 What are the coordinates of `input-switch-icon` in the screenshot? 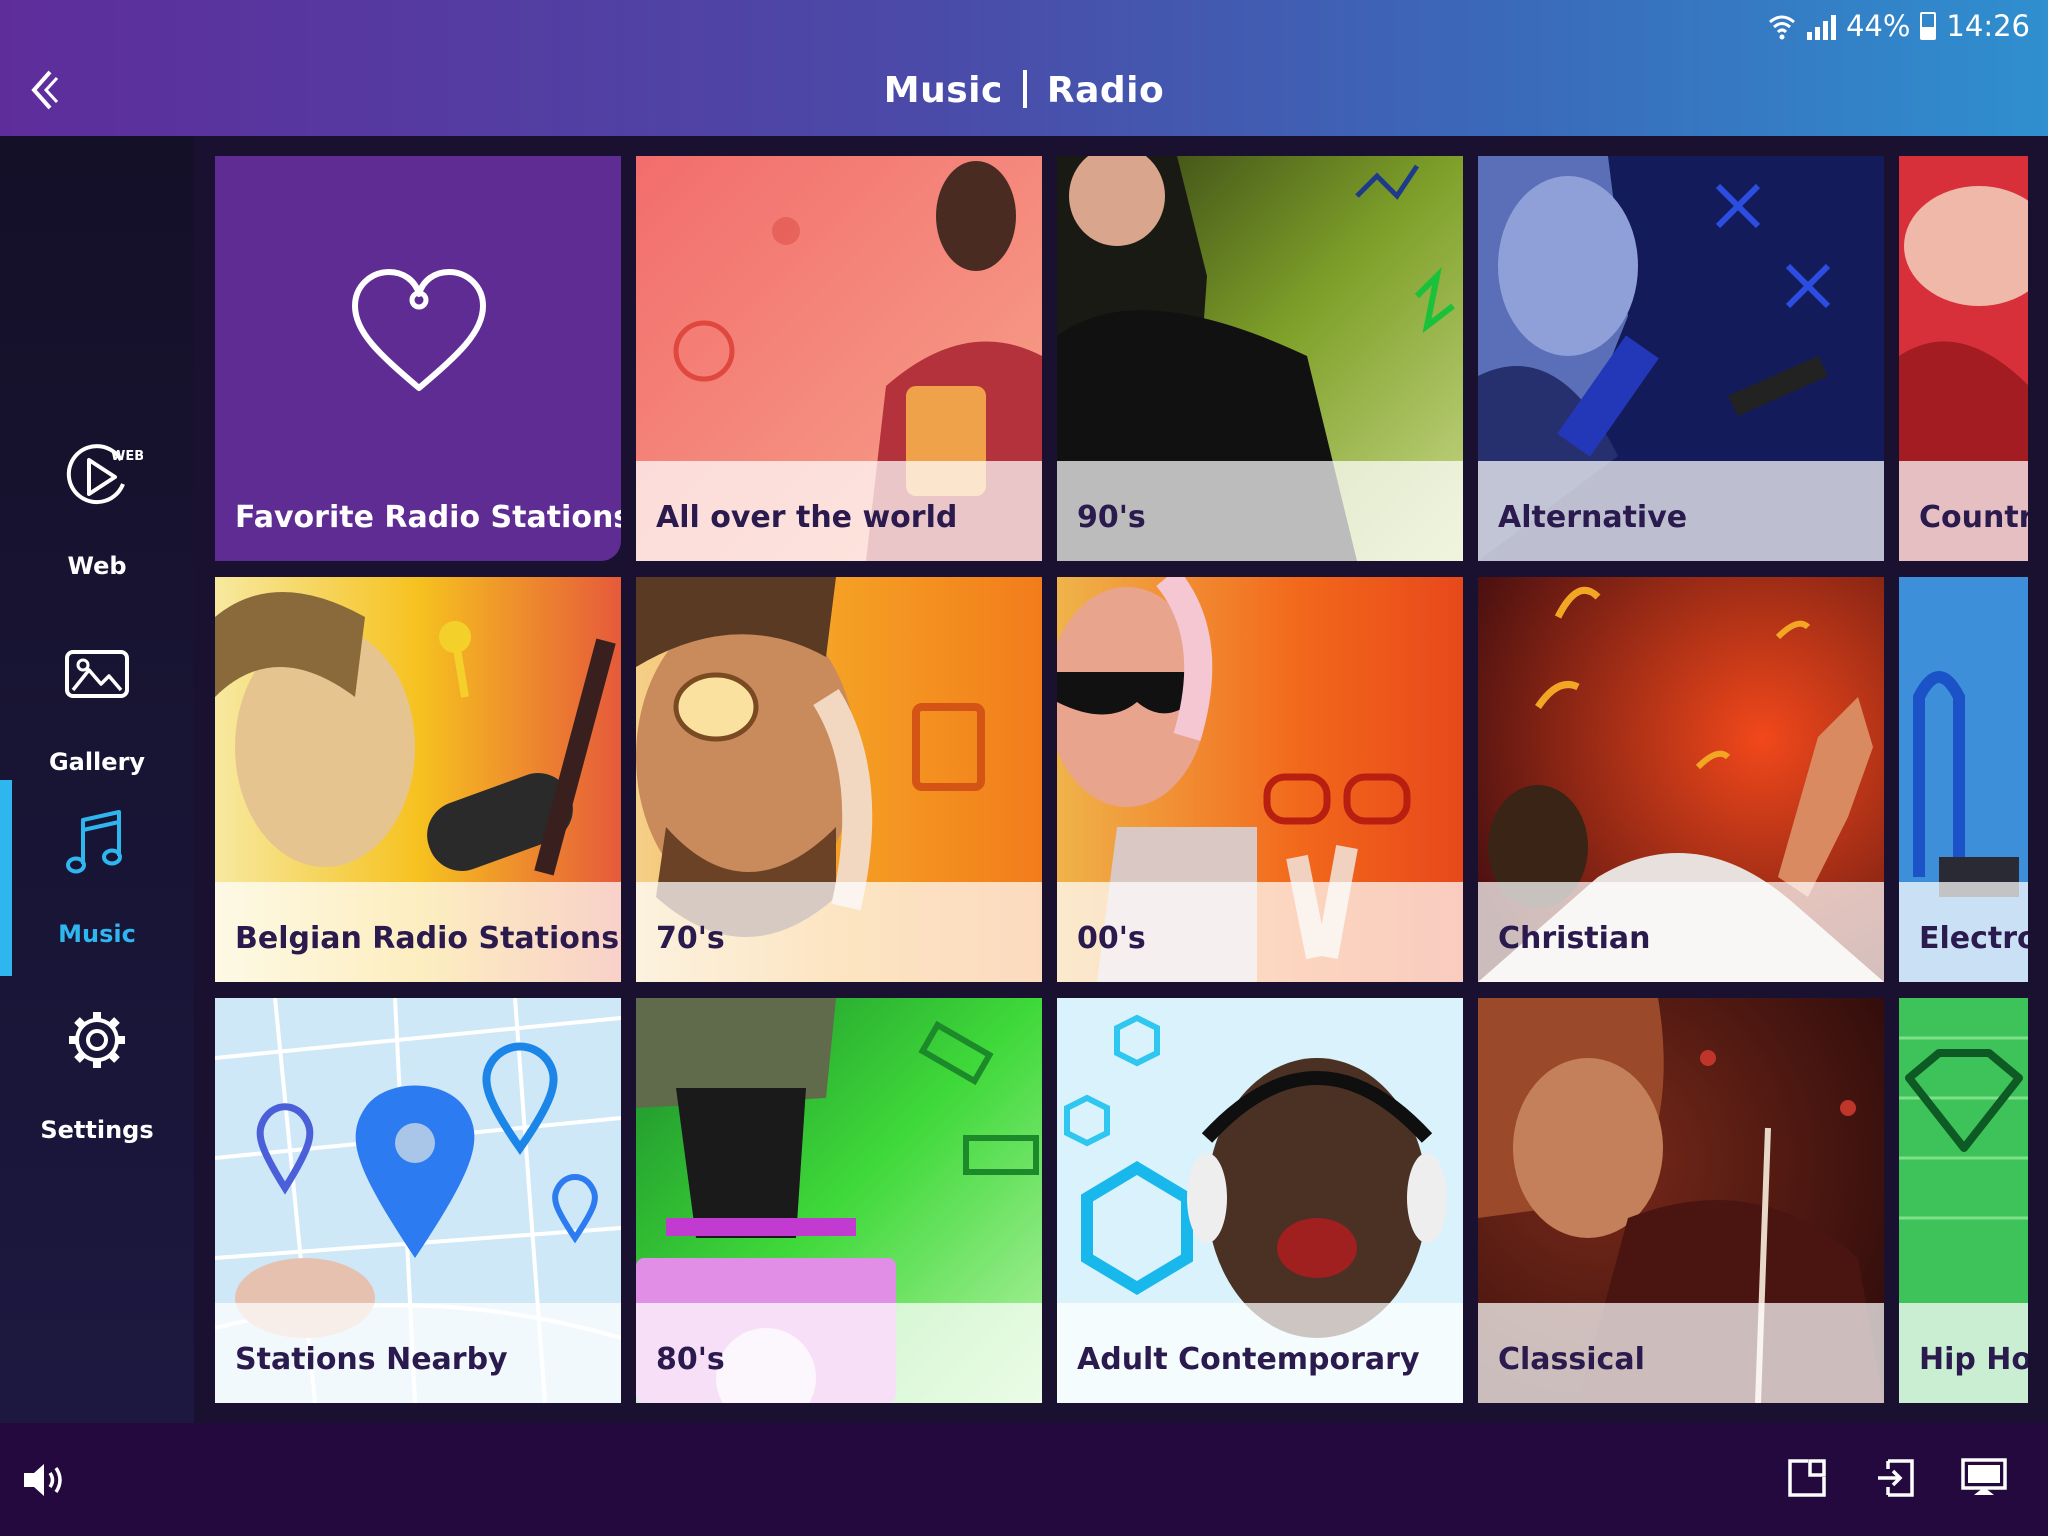 It's located at (1895, 1478).